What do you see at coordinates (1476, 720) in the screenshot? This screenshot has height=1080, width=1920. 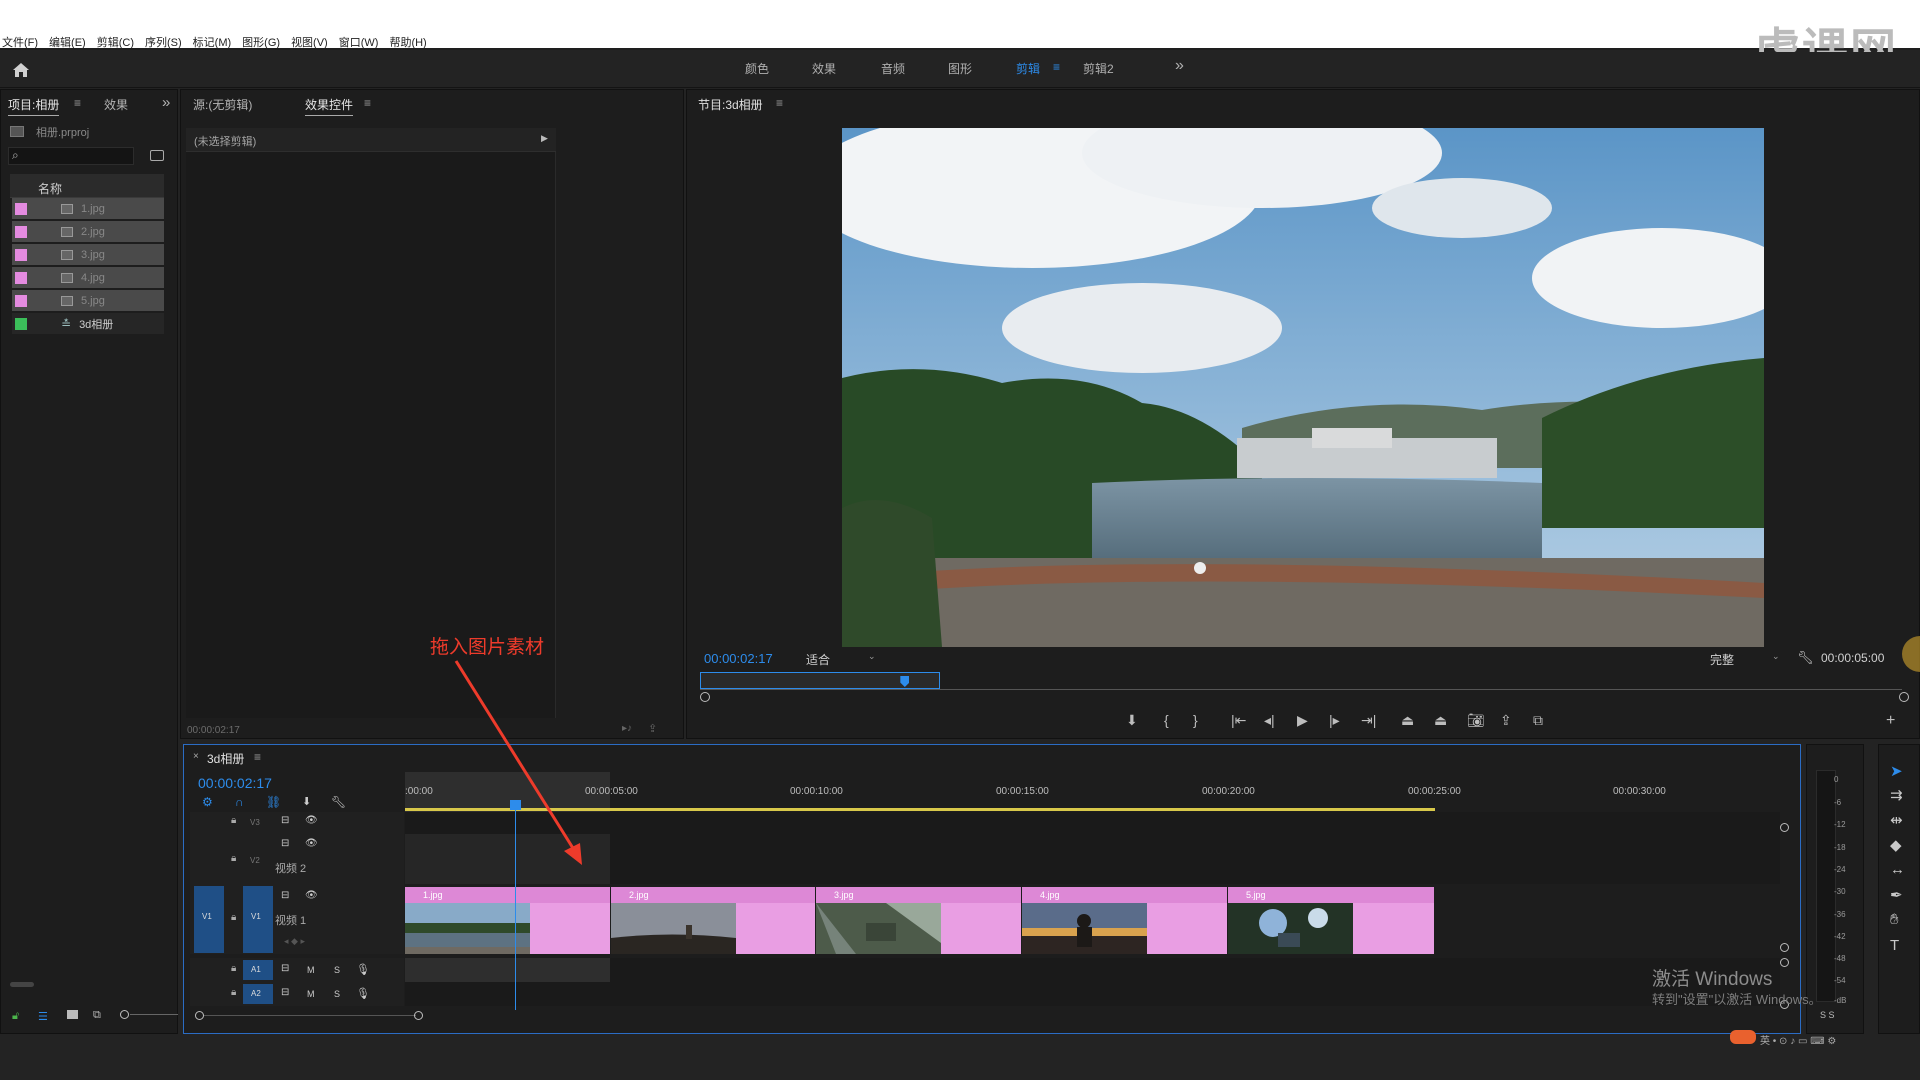 I see `export-frame-icon: 📷︎` at bounding box center [1476, 720].